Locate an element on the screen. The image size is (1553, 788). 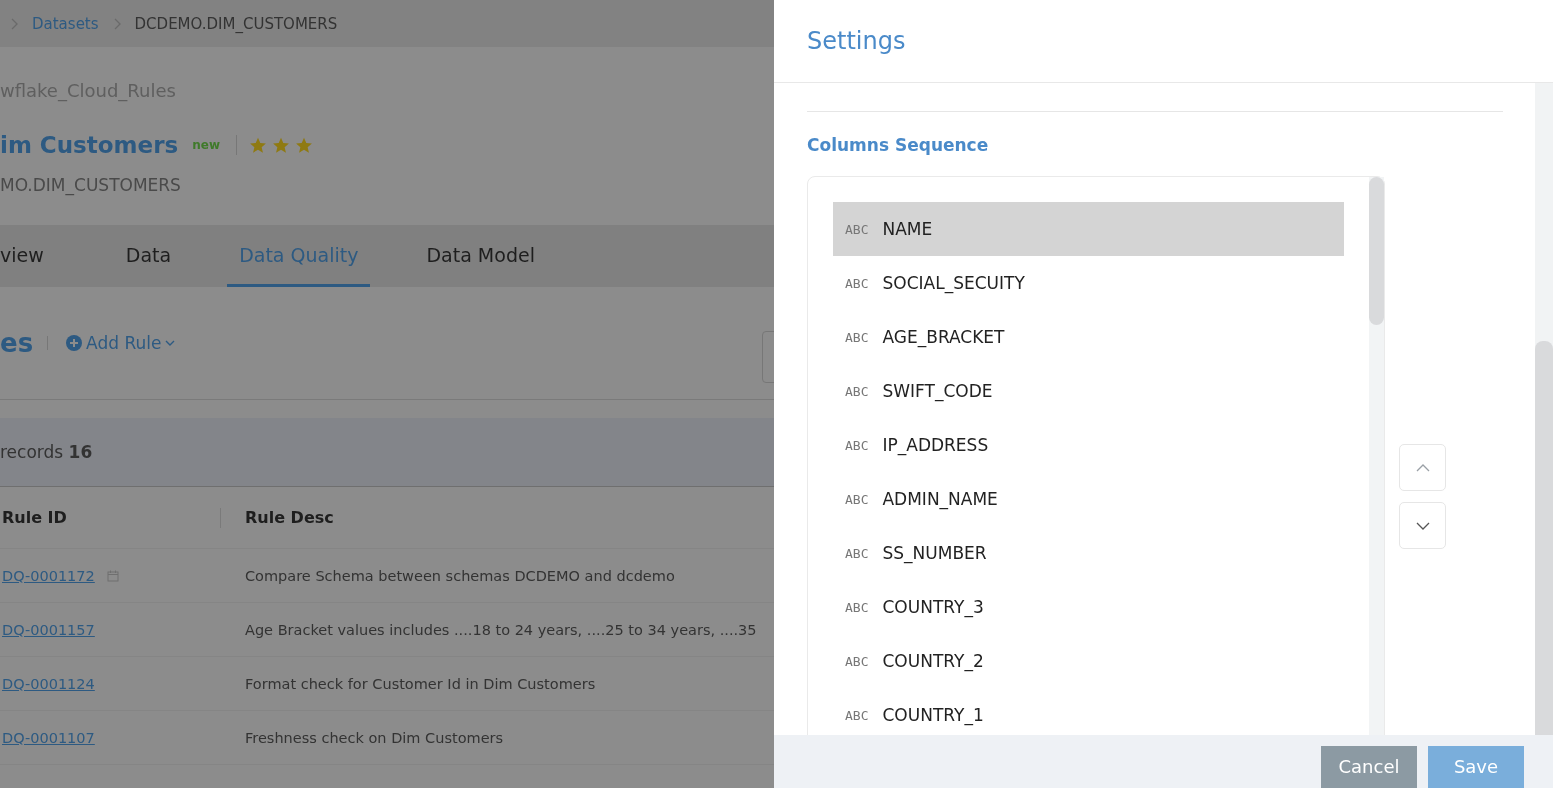
save-button: Save is located at coordinates (1476, 766).